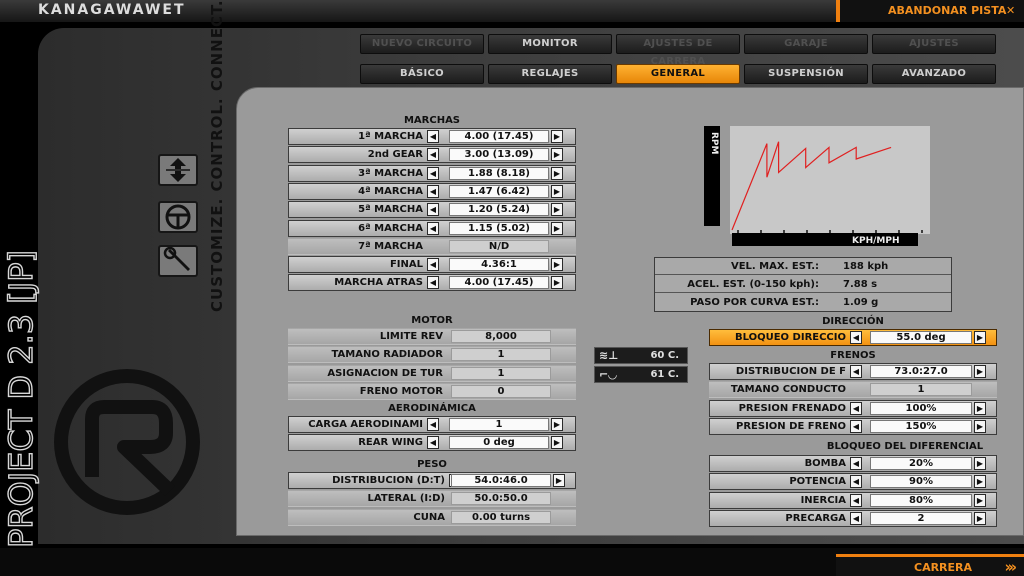 The height and width of the screenshot is (576, 1024). Describe the element at coordinates (550, 44) in the screenshot. I see `tab-monitor: MONITOR` at that location.